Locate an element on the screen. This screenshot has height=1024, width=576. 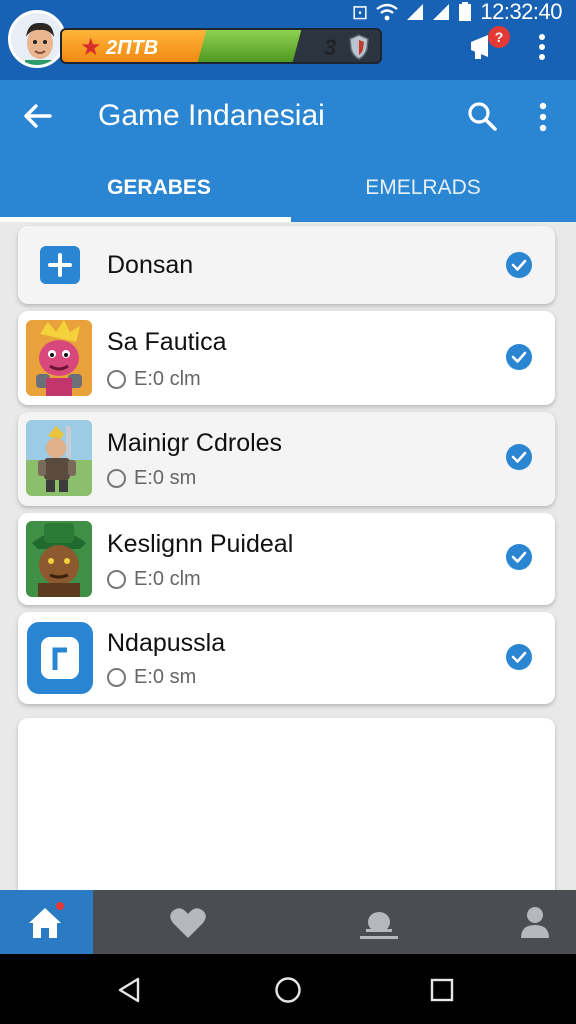
xp-progress-bar: ★ 2ПТВ 3 is located at coordinates (221, 46).